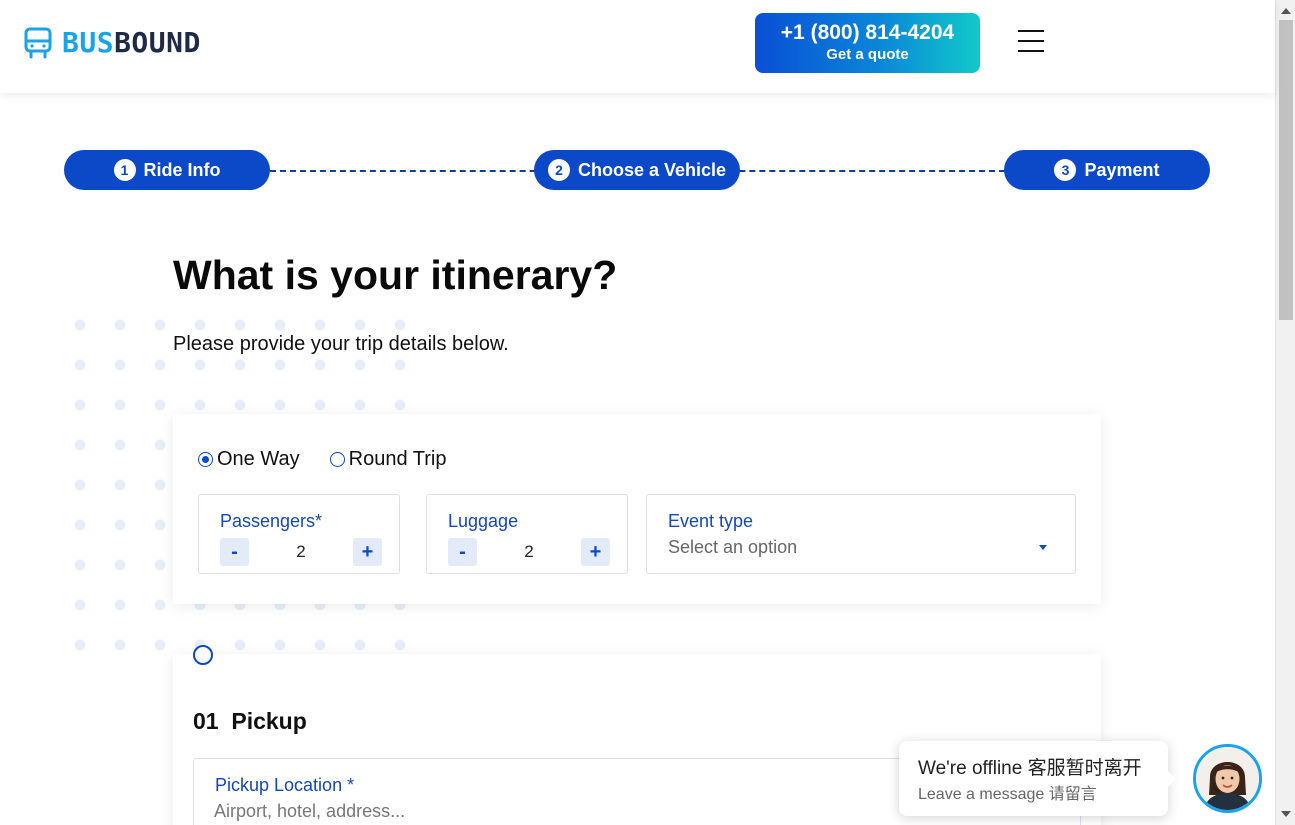 The height and width of the screenshot is (825, 1295). What do you see at coordinates (483, 521) in the screenshot?
I see `luggage-label: Luggage` at bounding box center [483, 521].